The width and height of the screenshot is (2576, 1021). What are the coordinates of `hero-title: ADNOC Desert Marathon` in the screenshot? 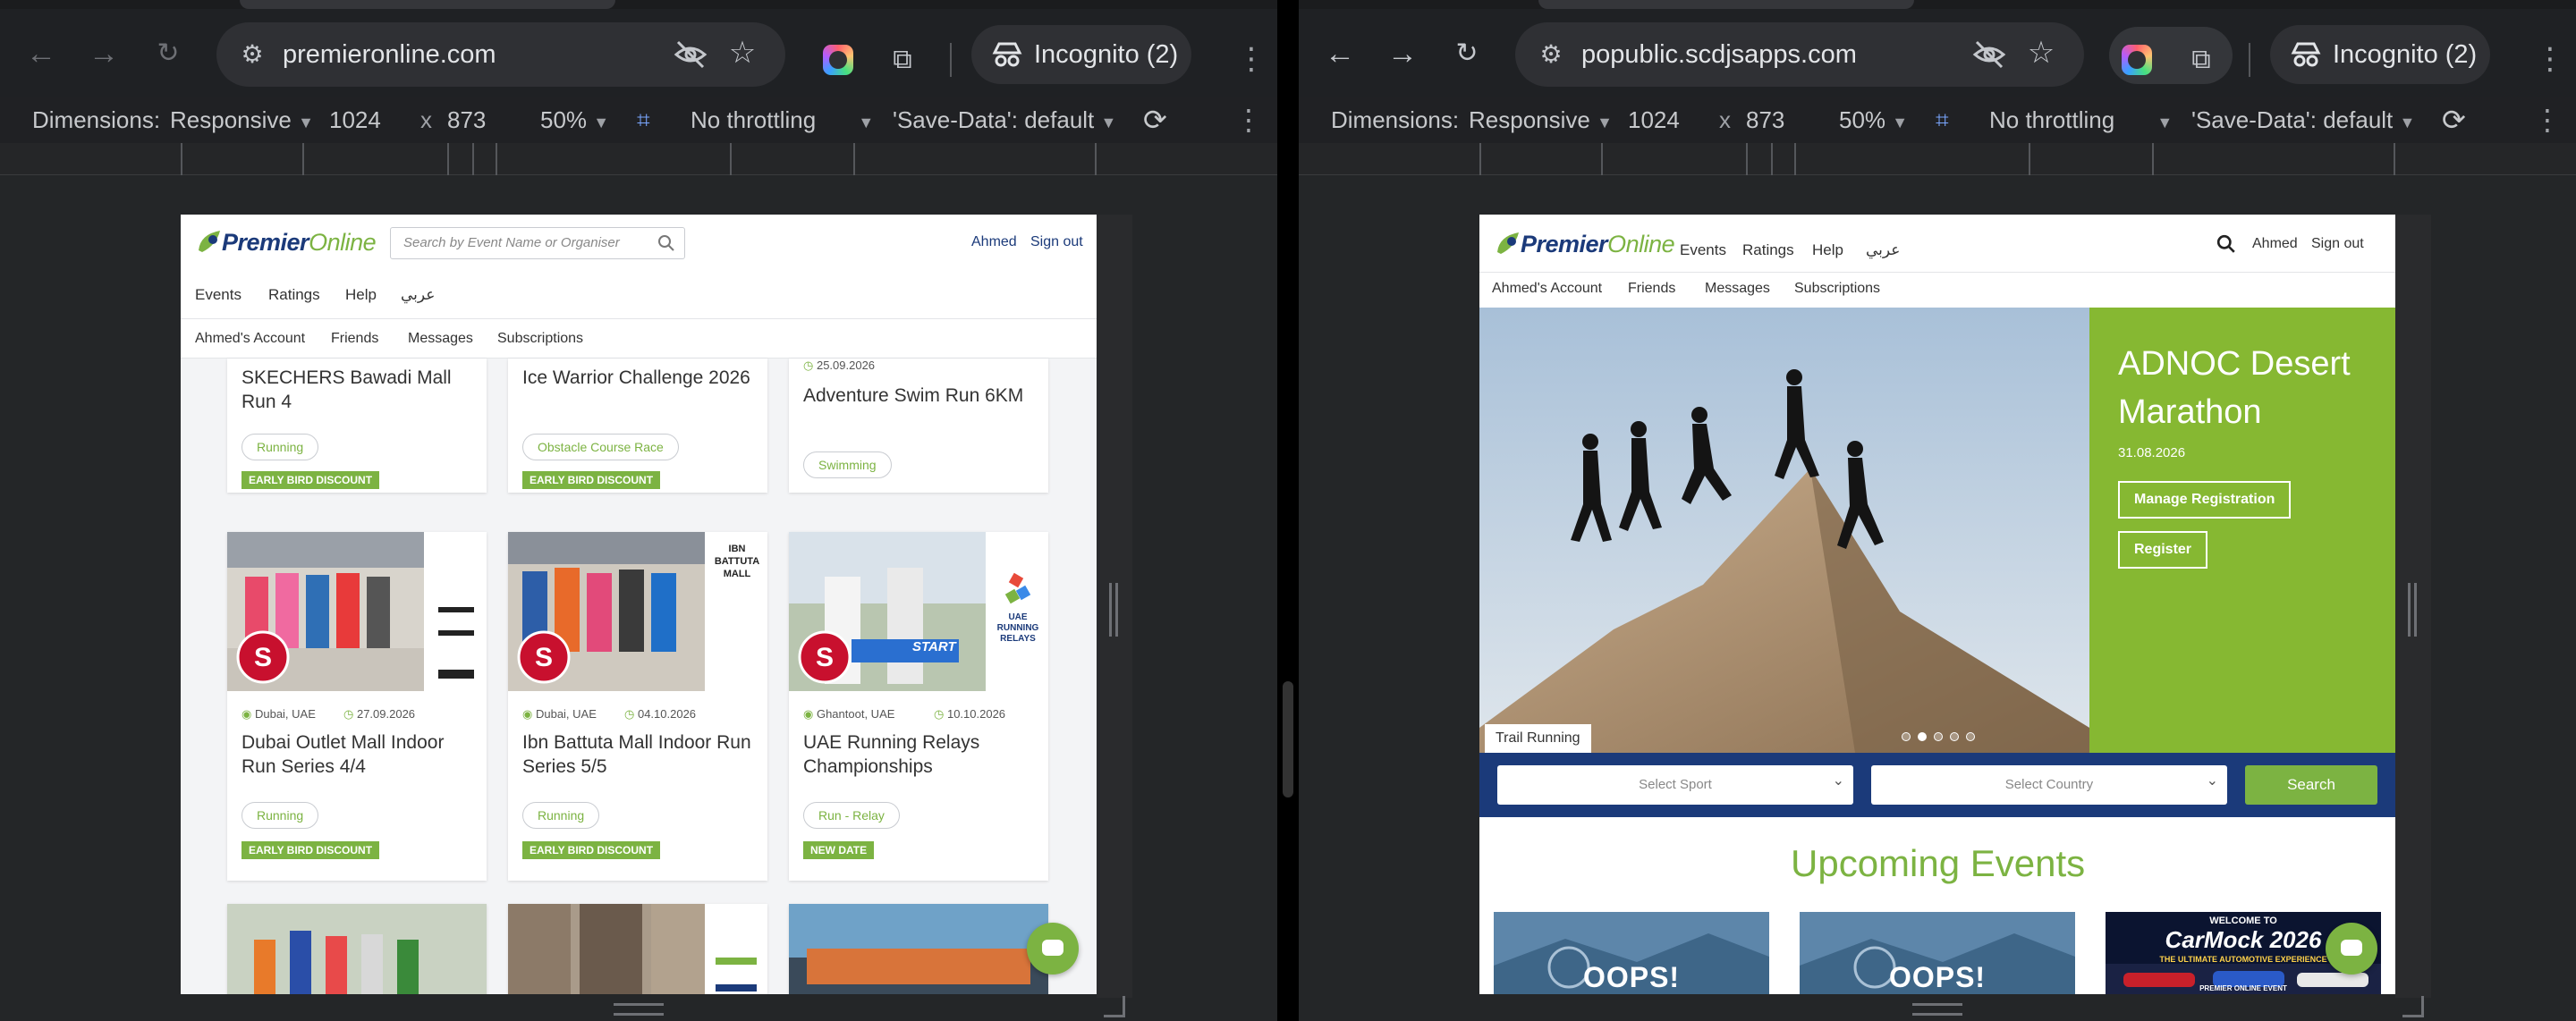 It's located at (2247, 388).